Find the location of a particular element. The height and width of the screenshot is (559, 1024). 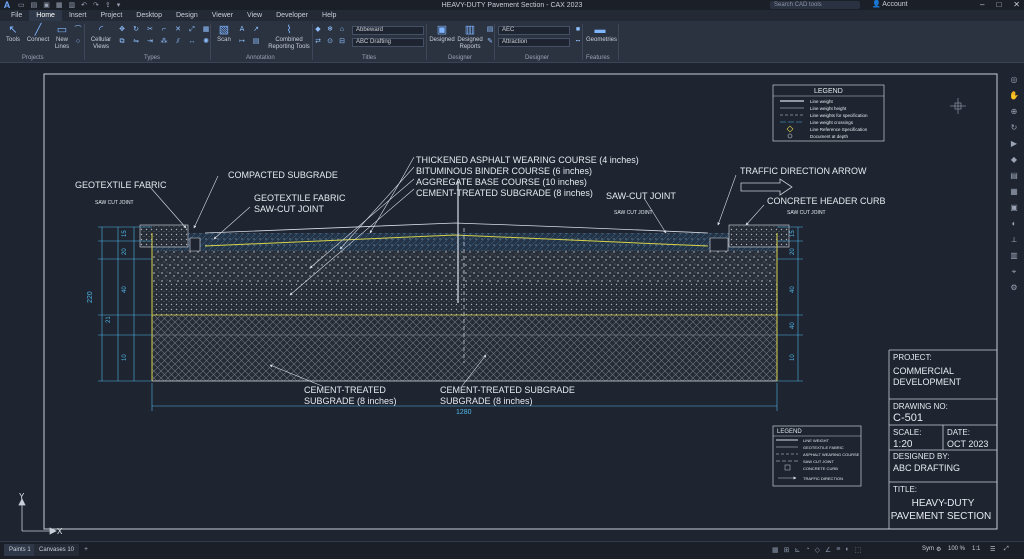

combined-reporting-button: ⌇ Combined Reporting Tools is located at coordinates (289, 37).